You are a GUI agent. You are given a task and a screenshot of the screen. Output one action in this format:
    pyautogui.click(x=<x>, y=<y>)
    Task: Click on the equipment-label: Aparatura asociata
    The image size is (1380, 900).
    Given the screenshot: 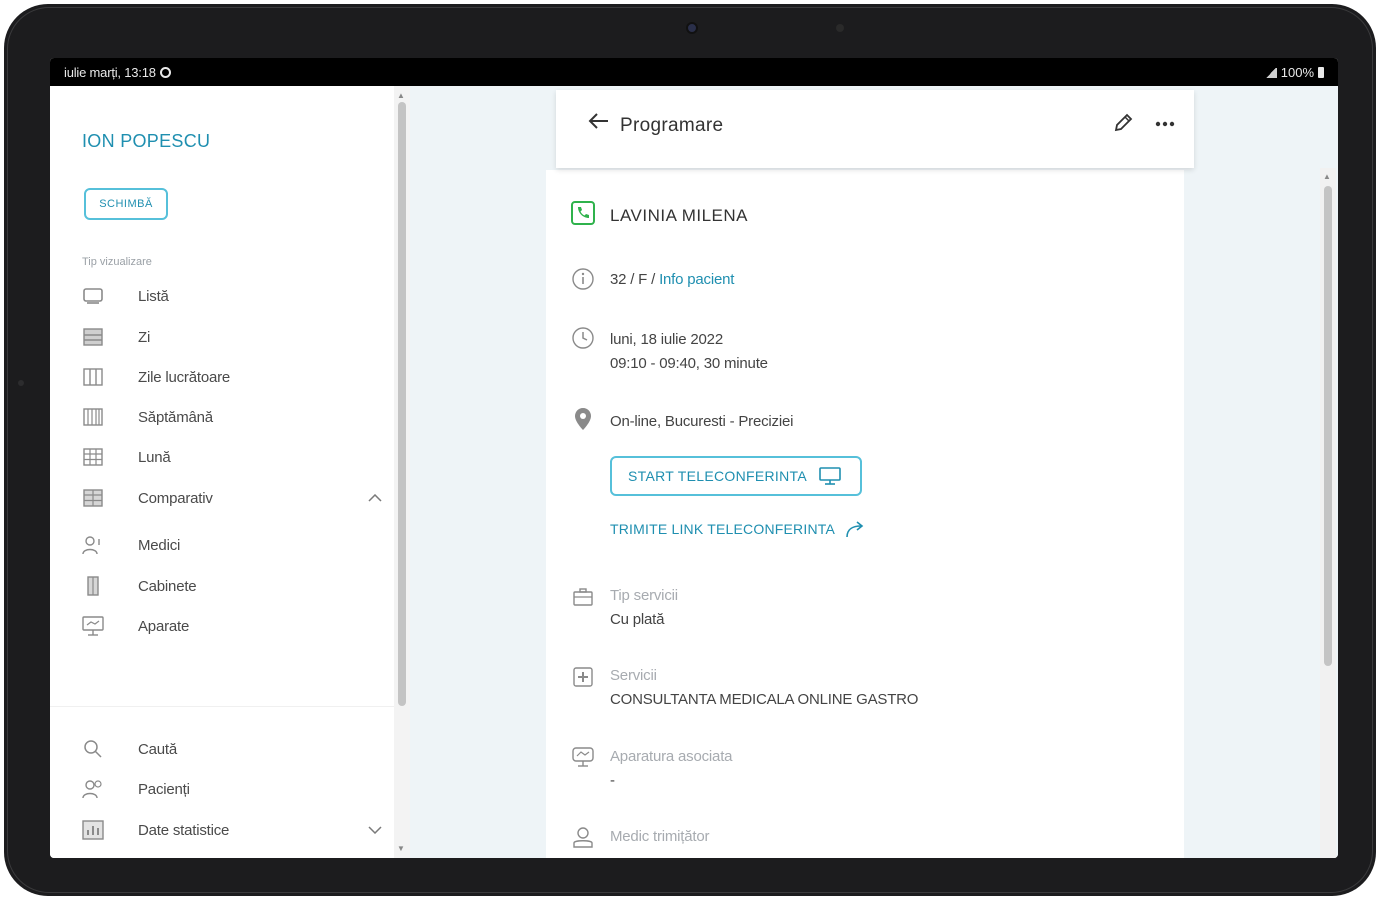 What is the action you would take?
    pyautogui.click(x=671, y=756)
    